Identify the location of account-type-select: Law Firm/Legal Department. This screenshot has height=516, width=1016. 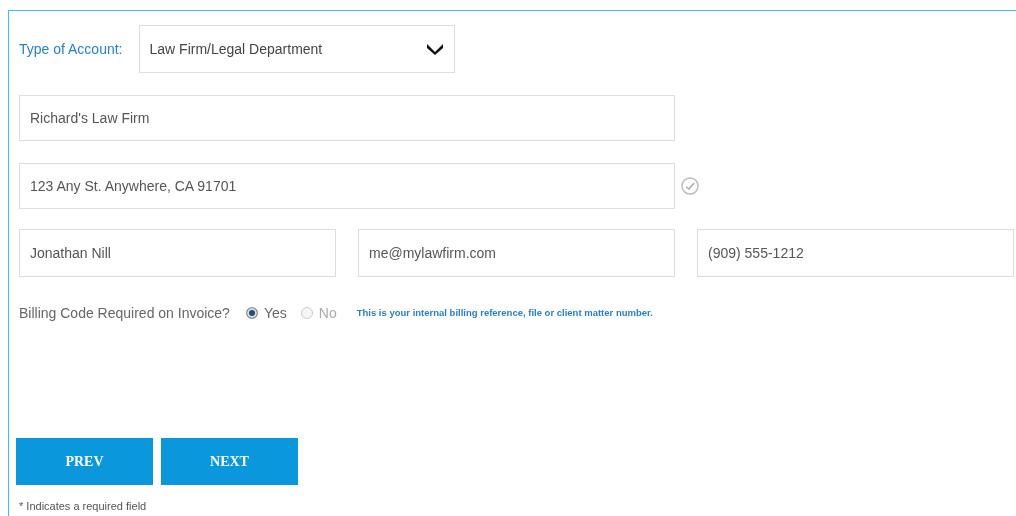
(296, 49).